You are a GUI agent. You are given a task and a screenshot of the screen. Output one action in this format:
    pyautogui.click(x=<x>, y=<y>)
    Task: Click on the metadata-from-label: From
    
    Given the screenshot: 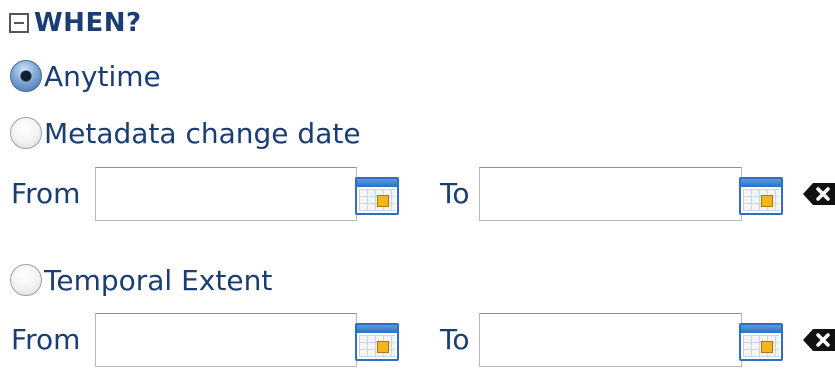 What is the action you would take?
    pyautogui.click(x=46, y=193)
    